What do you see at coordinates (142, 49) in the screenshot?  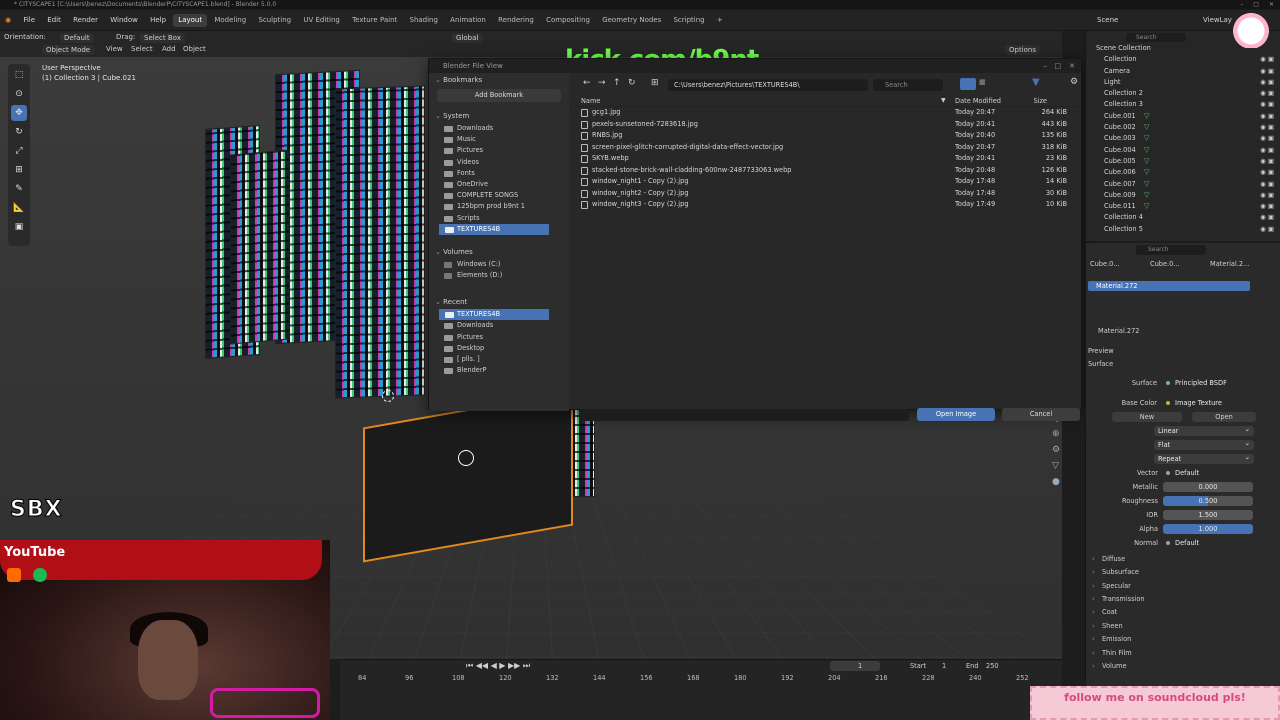 I see `menu-select: Select` at bounding box center [142, 49].